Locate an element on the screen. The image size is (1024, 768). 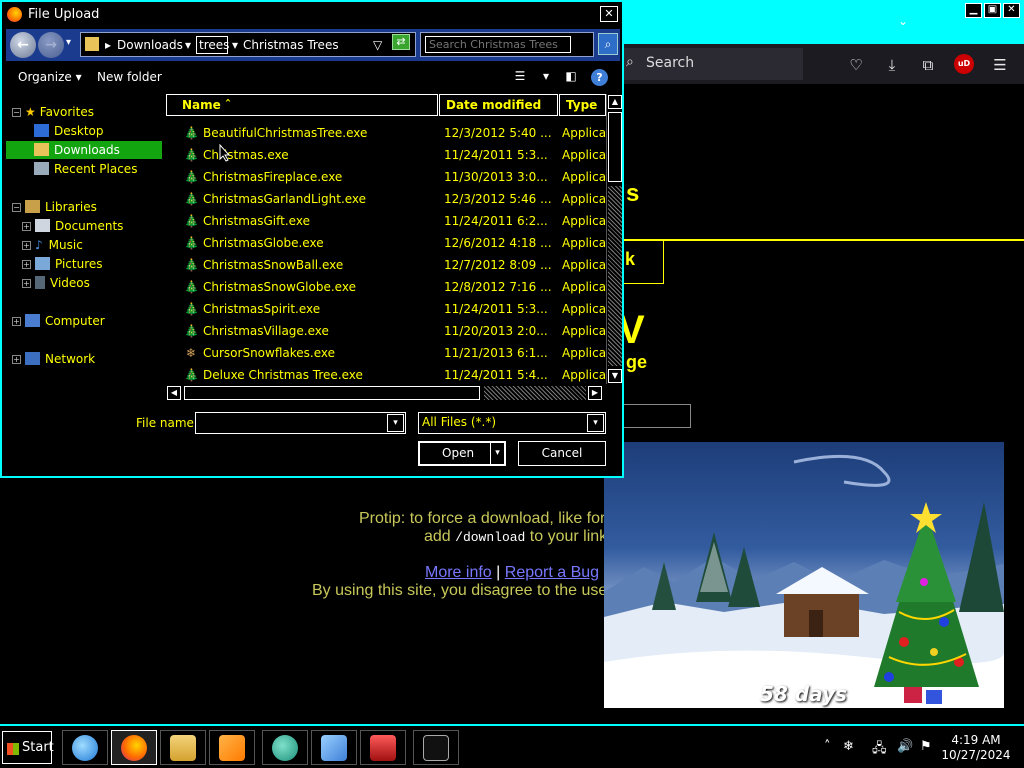
file-name-input is located at coordinates (291, 423).